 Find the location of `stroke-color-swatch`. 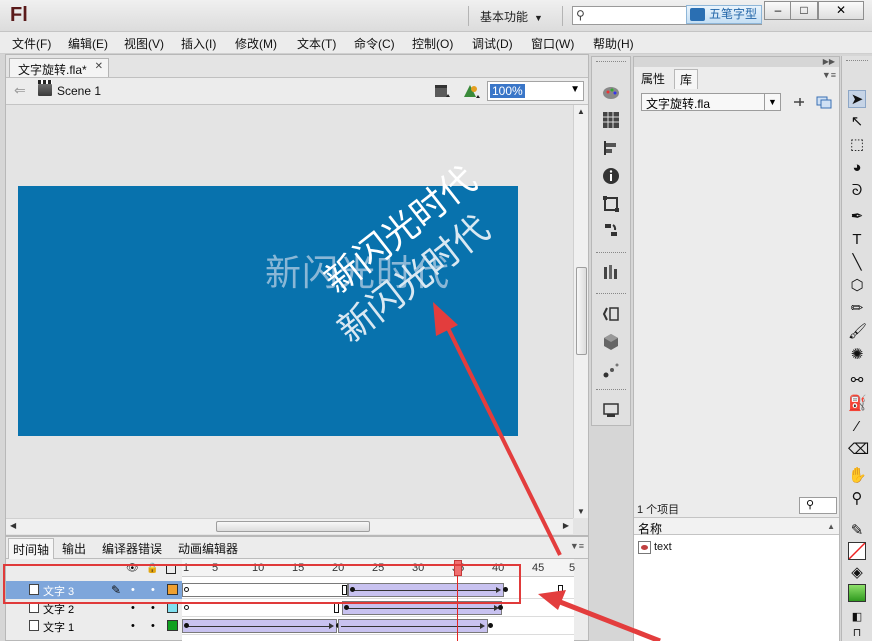

stroke-color-swatch is located at coordinates (857, 551).